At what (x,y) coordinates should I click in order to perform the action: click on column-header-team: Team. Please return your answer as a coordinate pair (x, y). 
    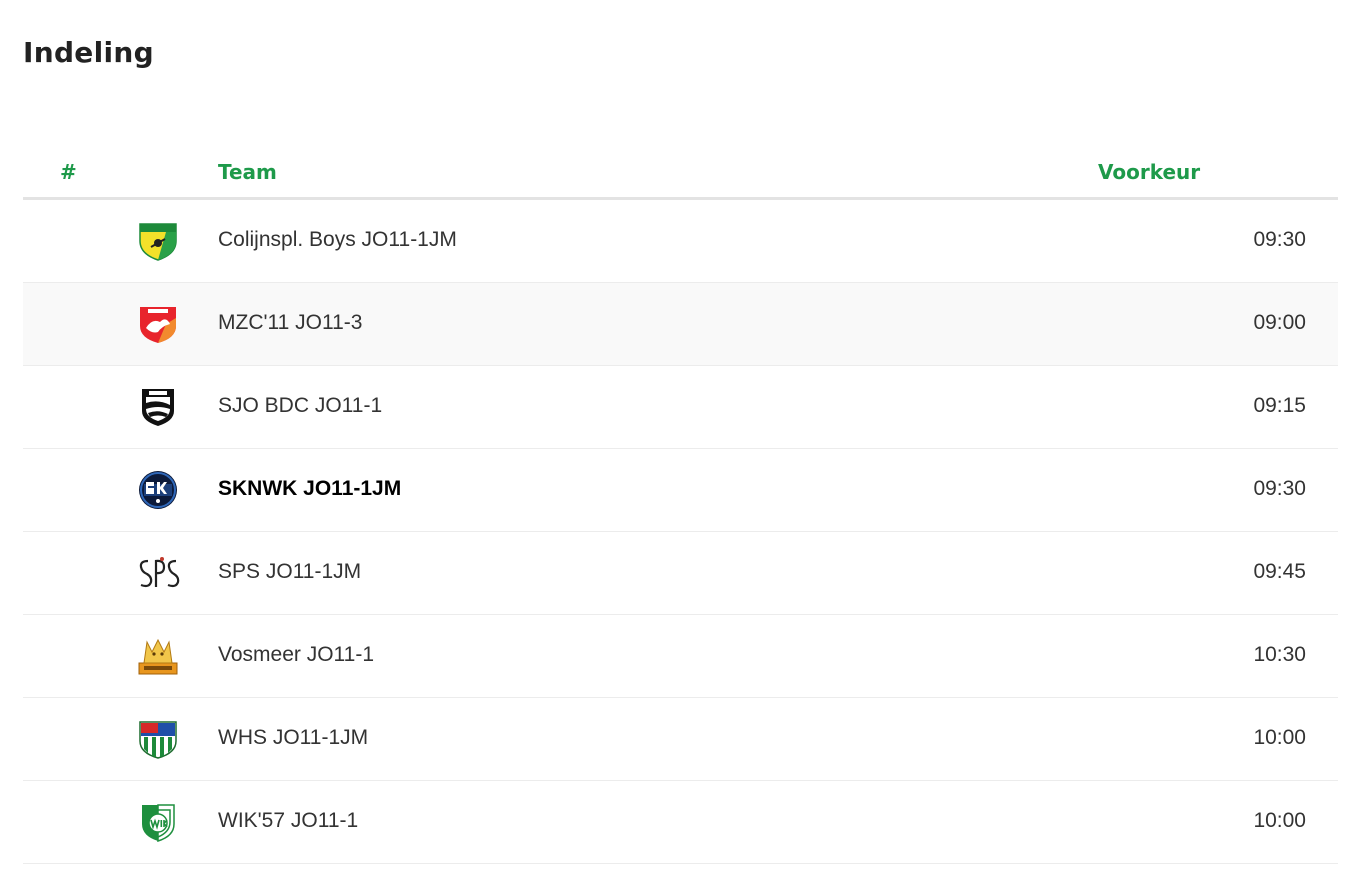
    Looking at the image, I should click on (247, 172).